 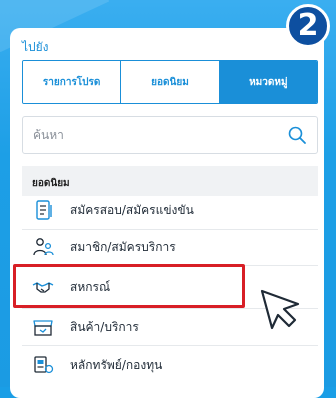 What do you see at coordinates (268, 82) in the screenshot?
I see `tab-categories: หมวดหมู่` at bounding box center [268, 82].